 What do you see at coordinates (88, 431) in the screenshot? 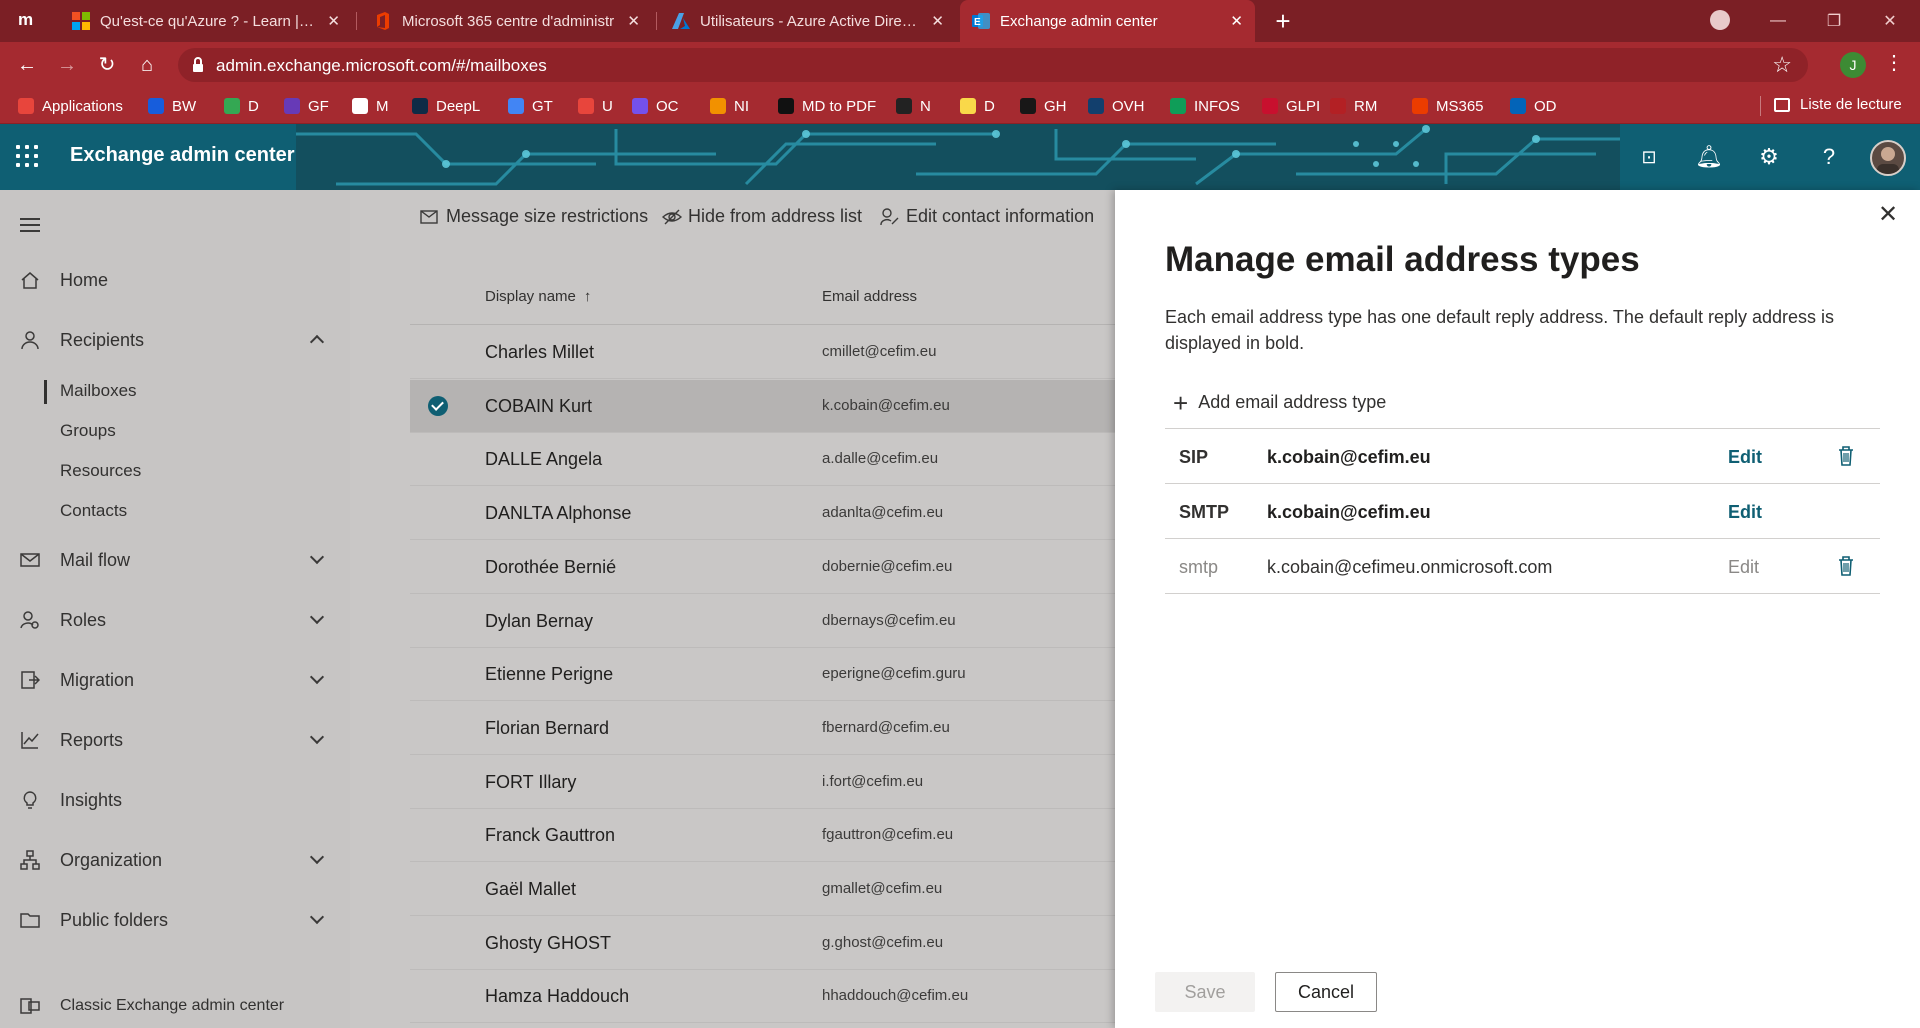
I see `nav-groups: Groups` at bounding box center [88, 431].